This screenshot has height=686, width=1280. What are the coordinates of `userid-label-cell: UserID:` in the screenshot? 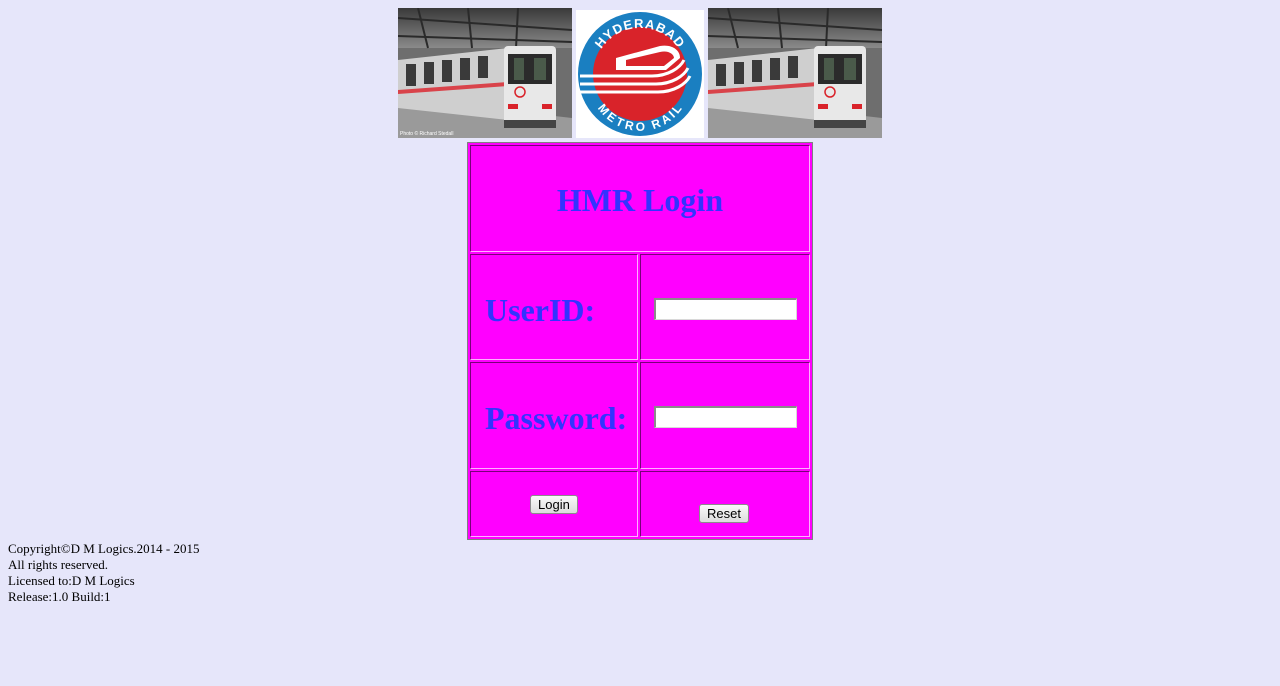 It's located at (554, 307).